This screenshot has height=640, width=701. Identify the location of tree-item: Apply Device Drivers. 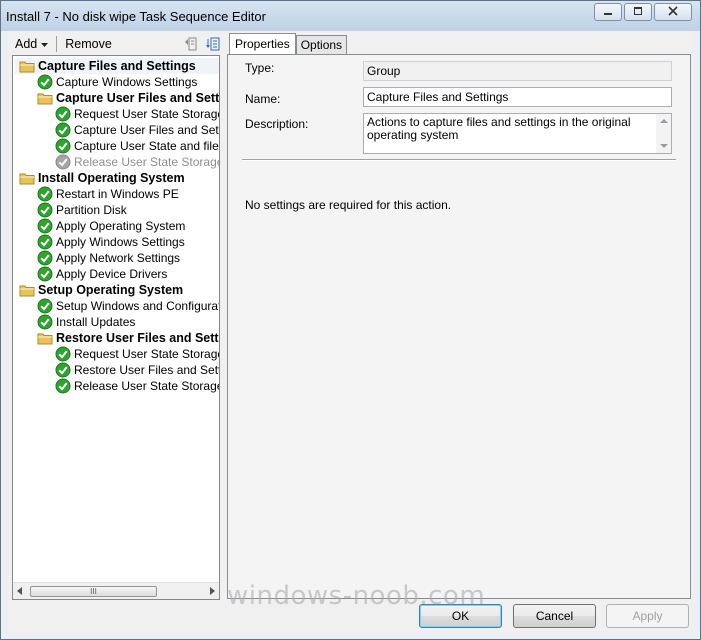
(117, 274).